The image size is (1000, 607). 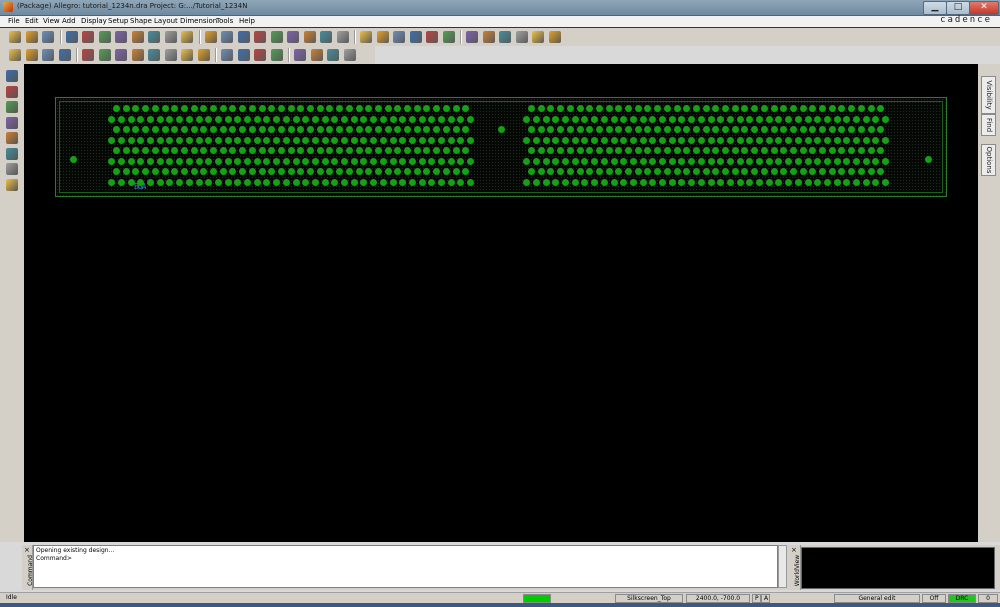 What do you see at coordinates (154, 55) in the screenshot?
I see `via-icon` at bounding box center [154, 55].